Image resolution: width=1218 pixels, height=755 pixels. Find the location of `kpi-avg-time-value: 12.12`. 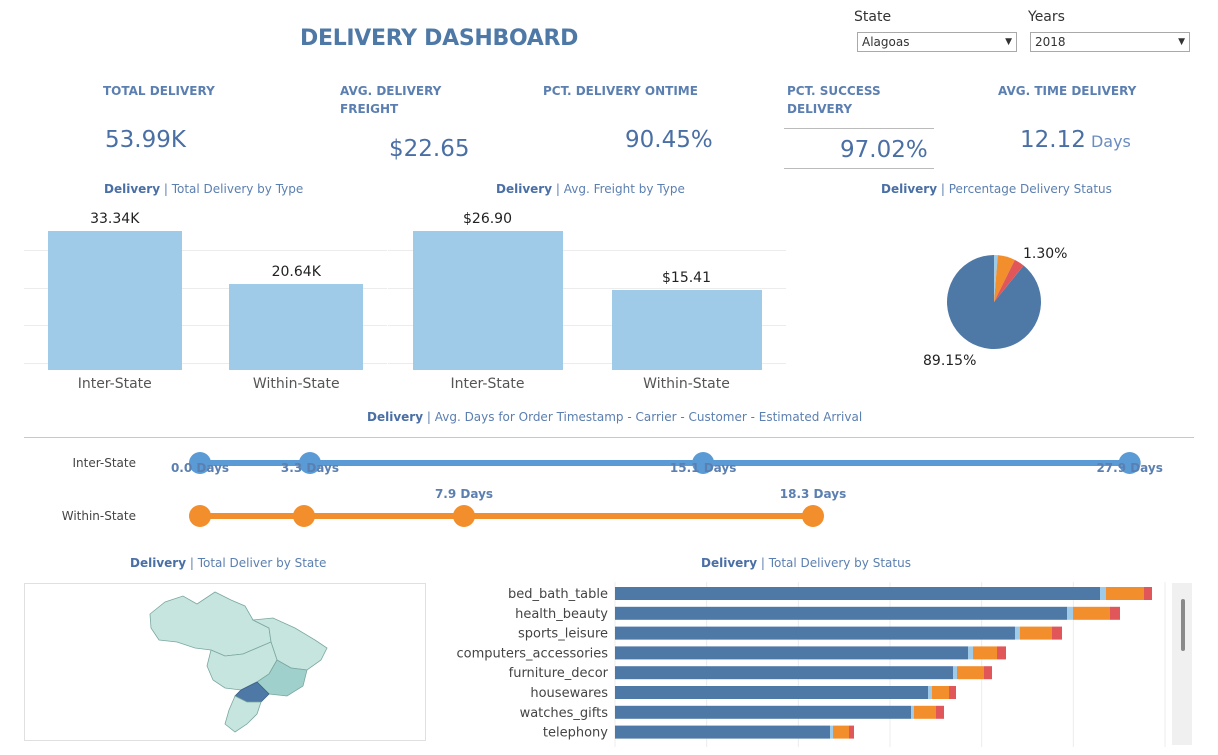

kpi-avg-time-value: 12.12 is located at coordinates (1053, 140).